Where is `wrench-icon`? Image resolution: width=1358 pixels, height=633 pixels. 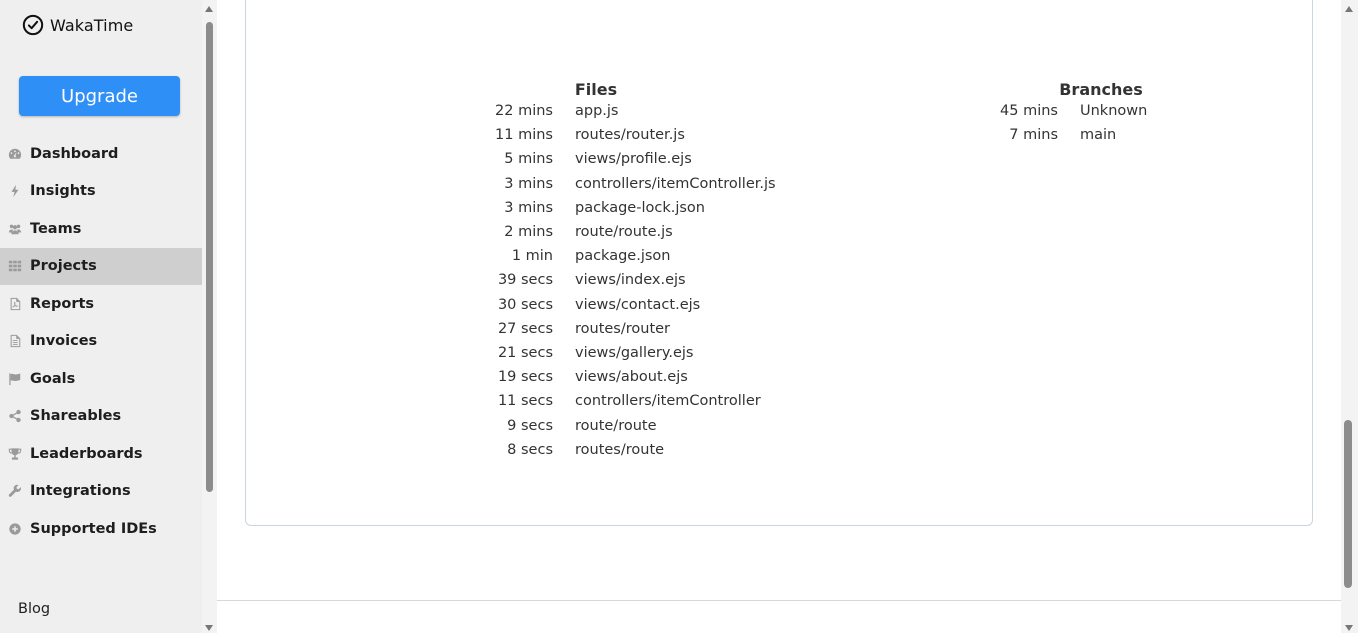 wrench-icon is located at coordinates (15, 491).